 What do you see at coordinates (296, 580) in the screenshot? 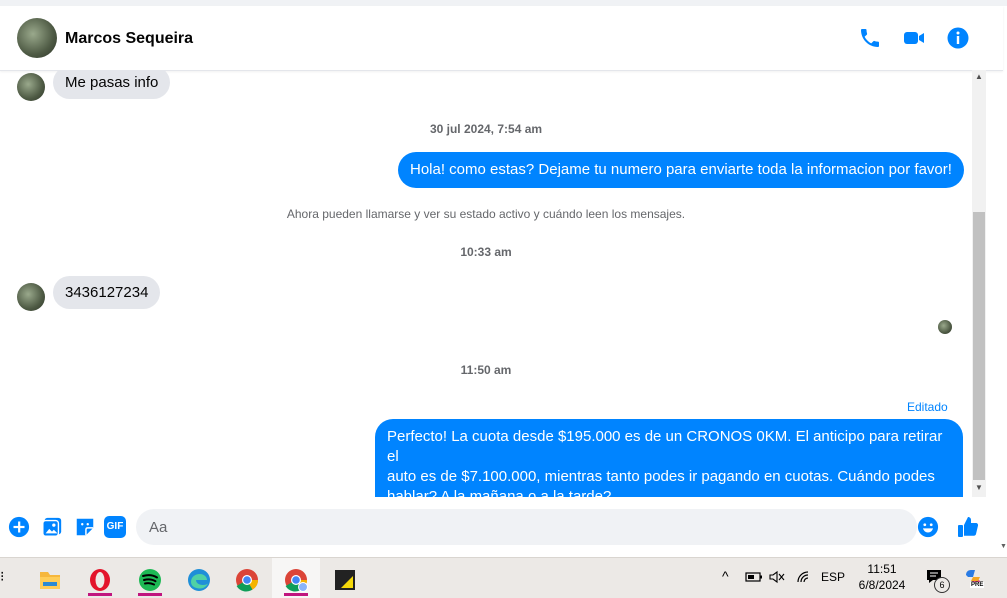
I see `chrome-profile-icon` at bounding box center [296, 580].